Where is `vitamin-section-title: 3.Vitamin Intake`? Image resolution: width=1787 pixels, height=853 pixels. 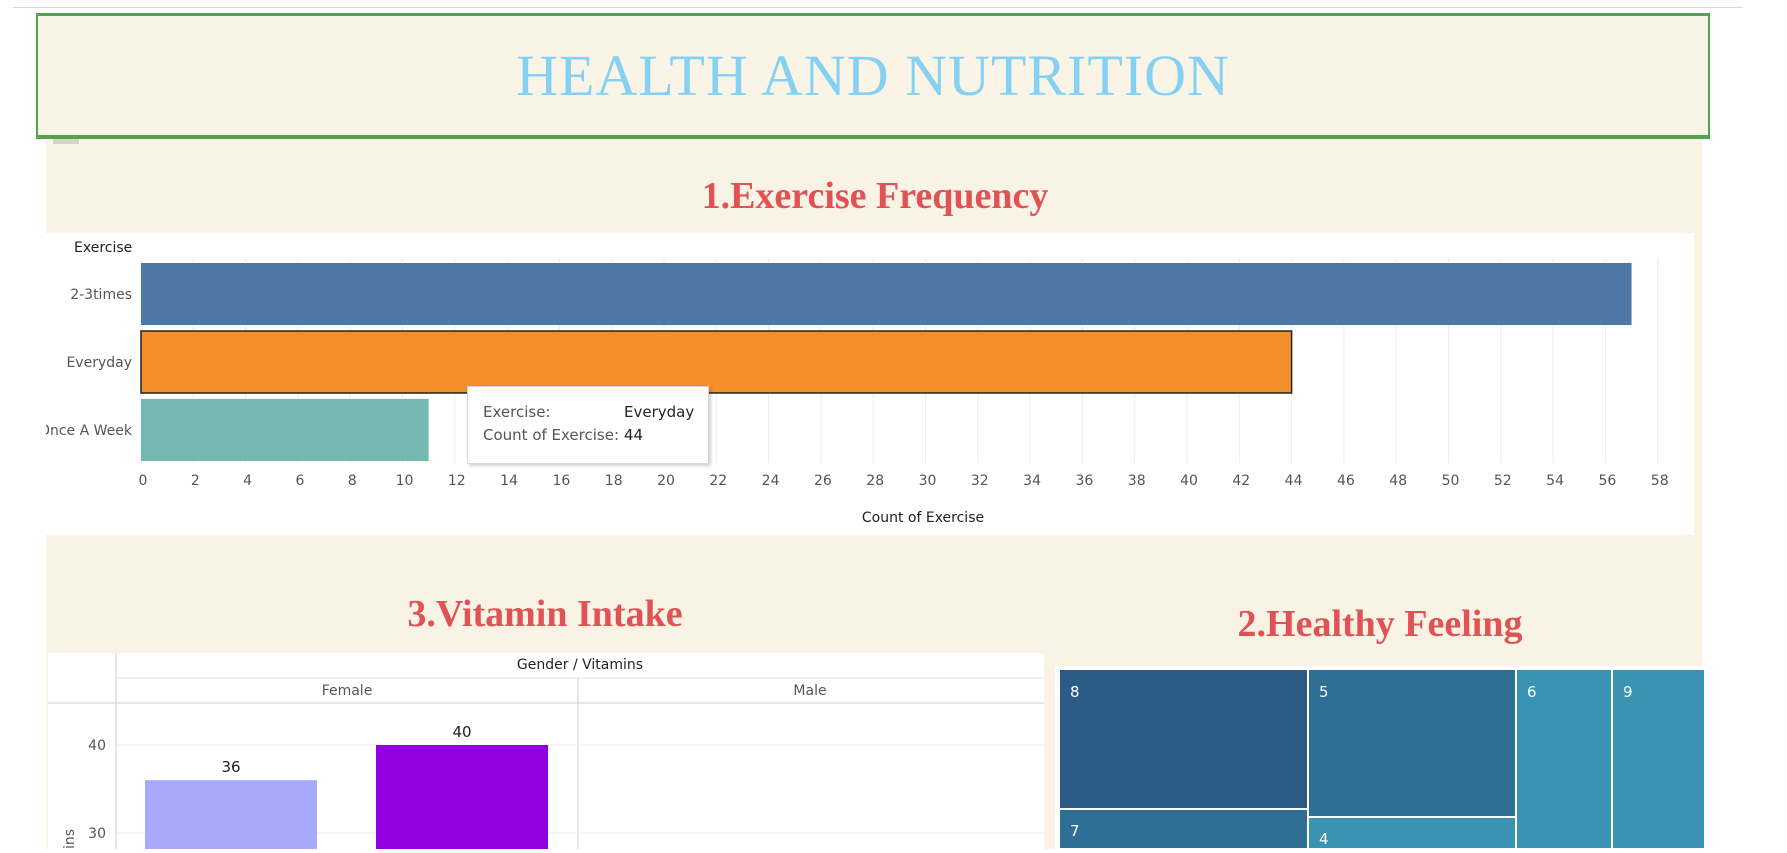
vitamin-section-title: 3.Vitamin Intake is located at coordinates (545, 614).